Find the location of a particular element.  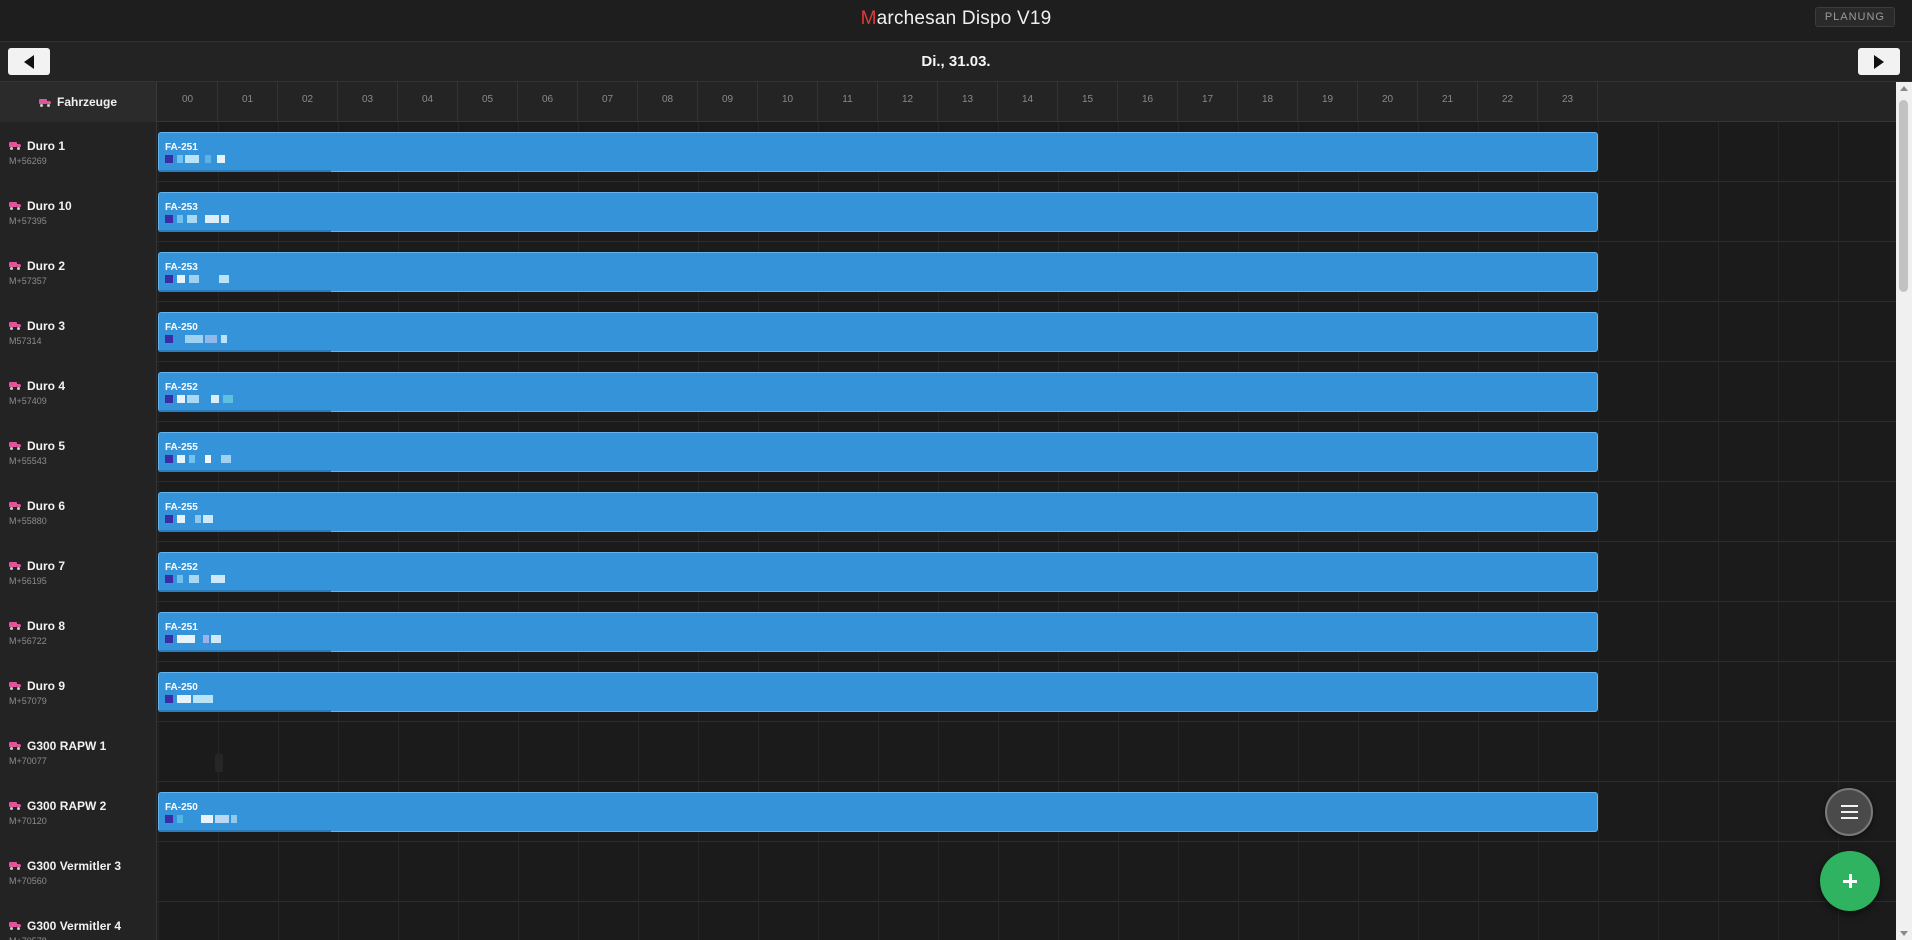

vehicle-row: Duro 5 M+55543 FA-255 is located at coordinates (948, 452).